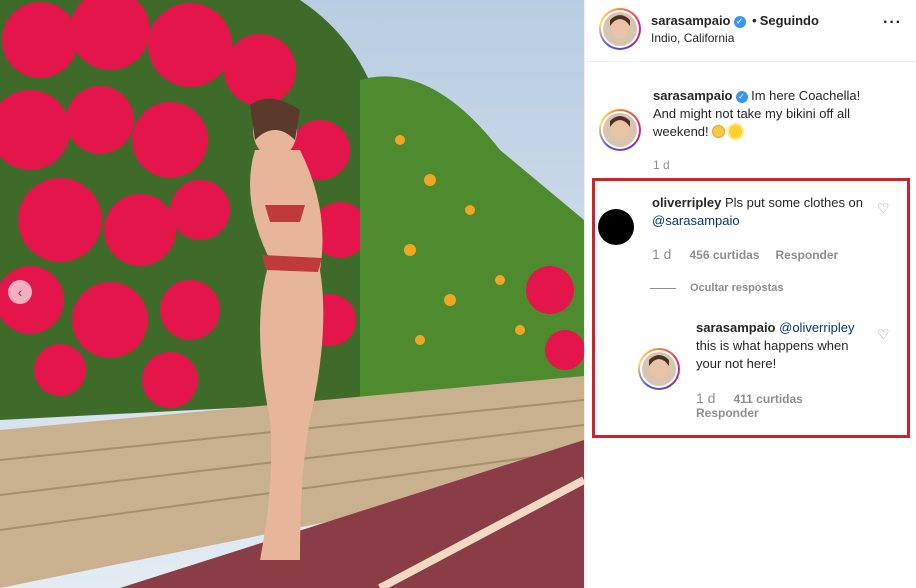  Describe the element at coordinates (724, 255) in the screenshot. I see `like-count: 456 curtidas` at that location.